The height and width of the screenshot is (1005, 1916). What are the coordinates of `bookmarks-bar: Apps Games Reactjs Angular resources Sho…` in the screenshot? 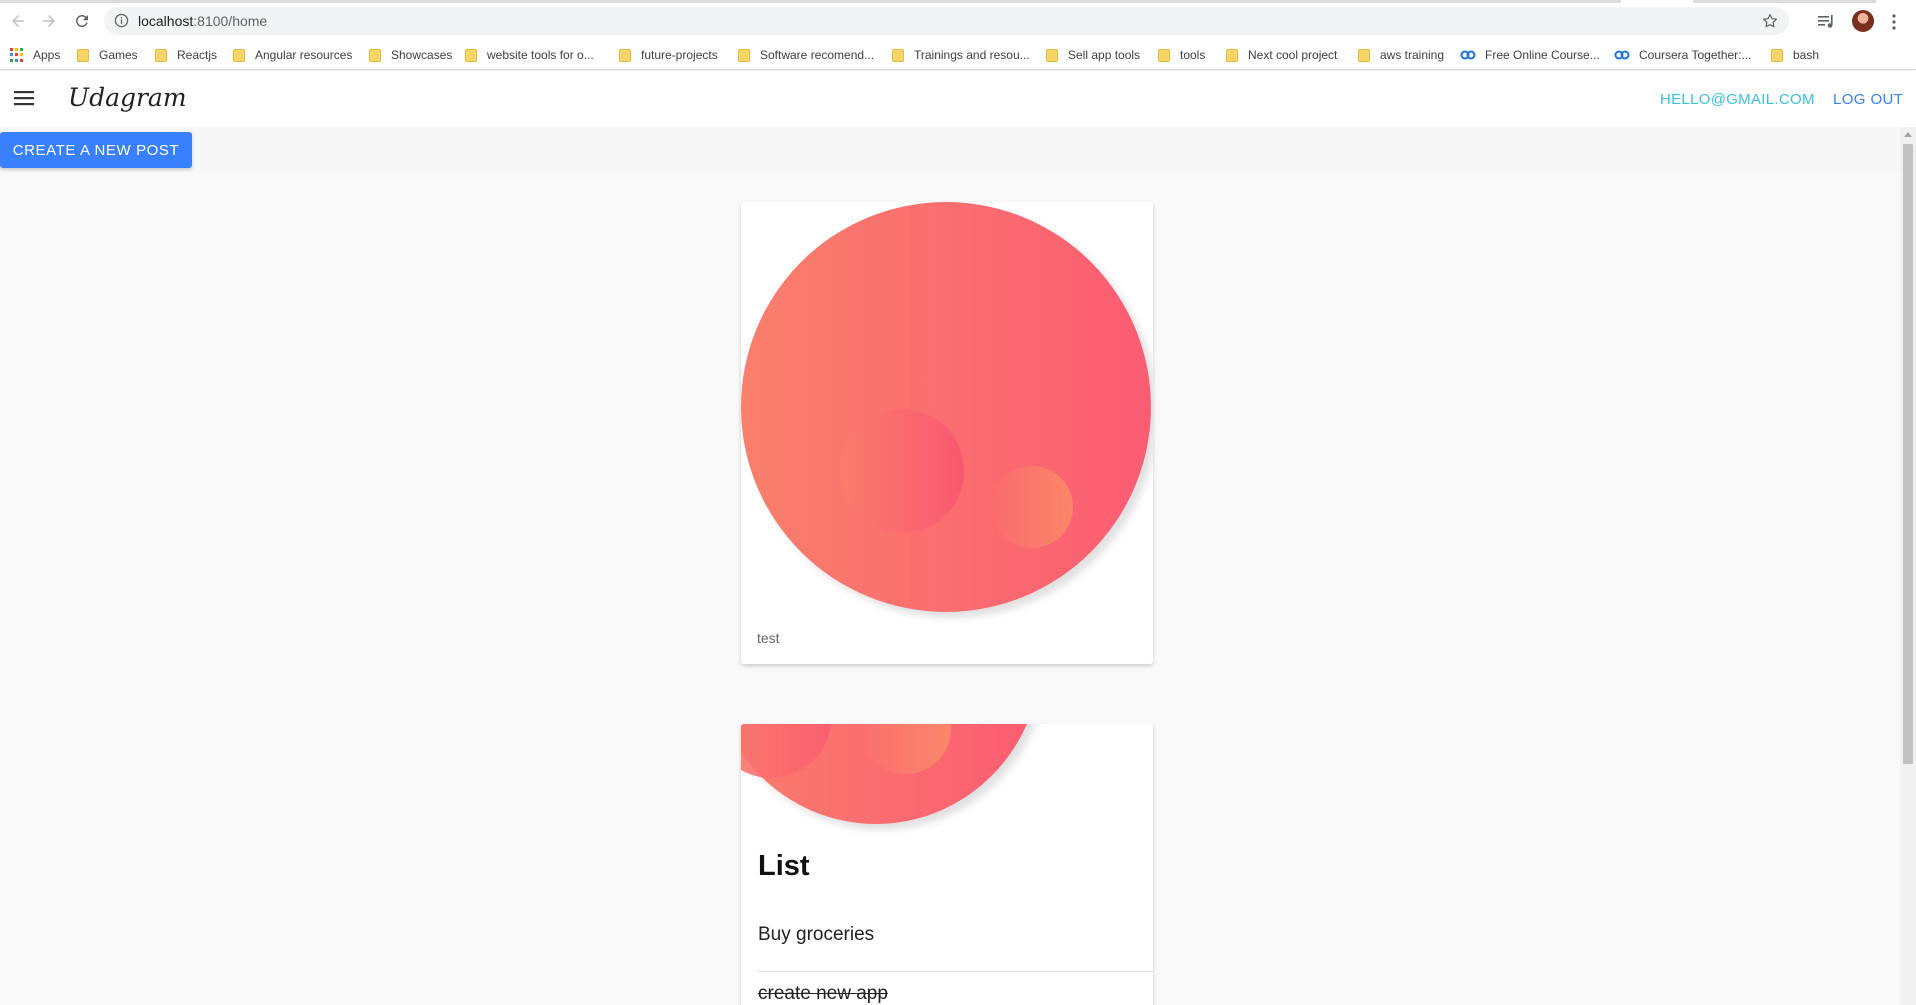 It's located at (958, 55).